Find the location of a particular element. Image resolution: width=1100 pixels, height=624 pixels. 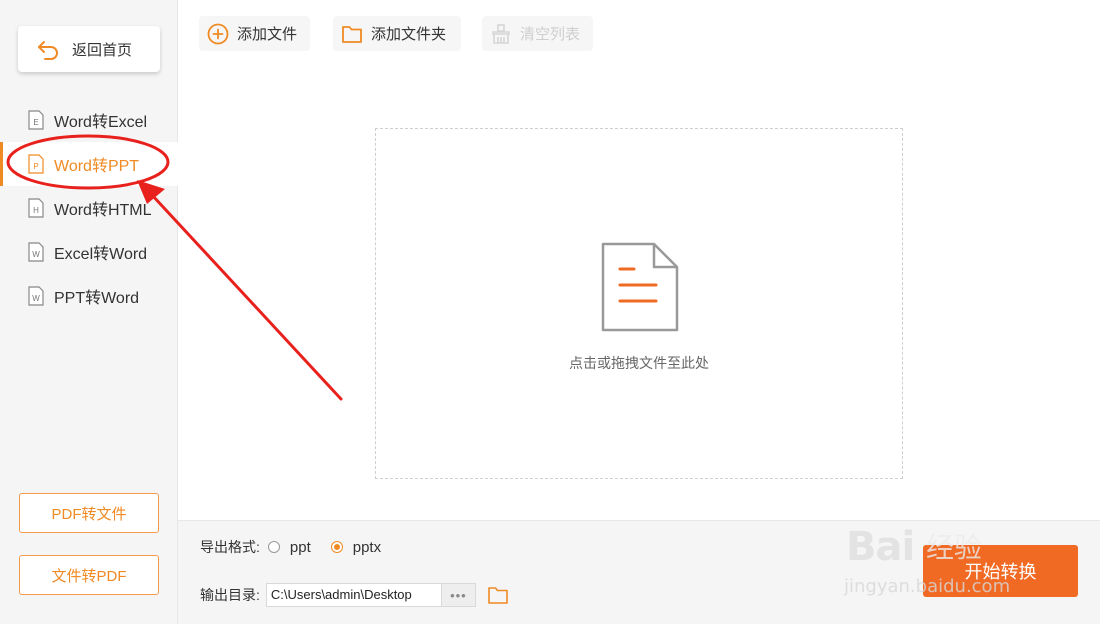

plus-circle-icon is located at coordinates (218, 33).